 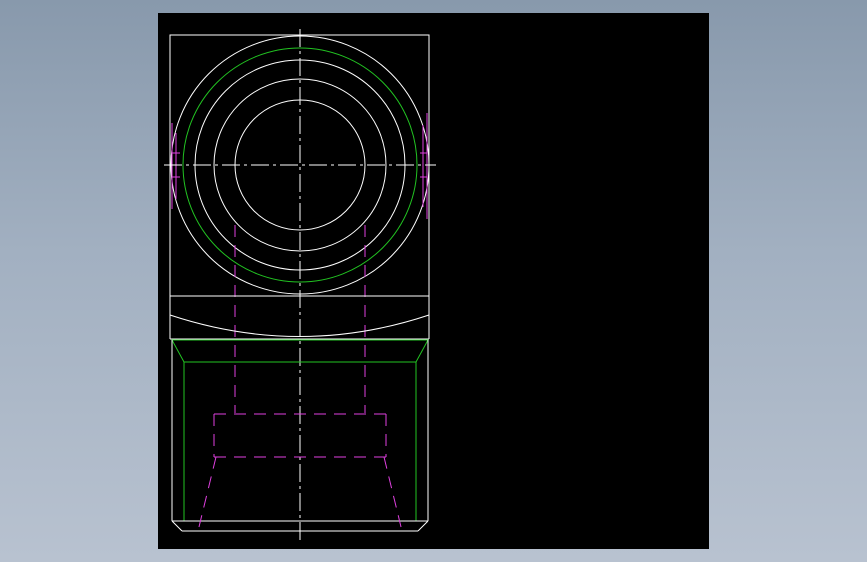 What do you see at coordinates (175, 166) in the screenshot?
I see `left-side-port` at bounding box center [175, 166].